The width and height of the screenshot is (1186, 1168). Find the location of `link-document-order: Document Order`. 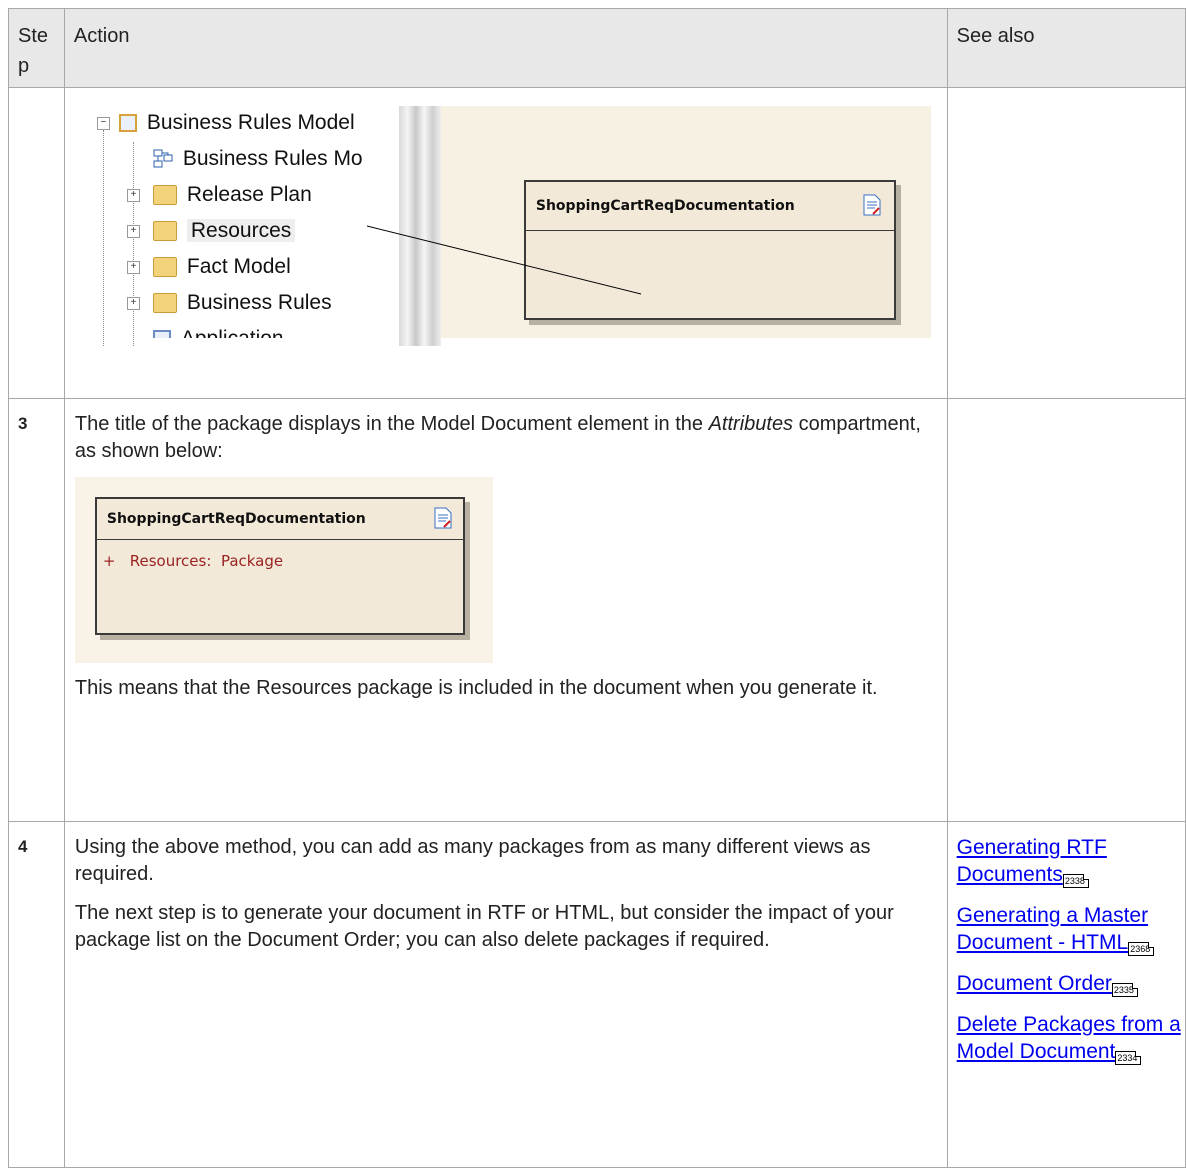

link-document-order: Document Order is located at coordinates (1034, 983).